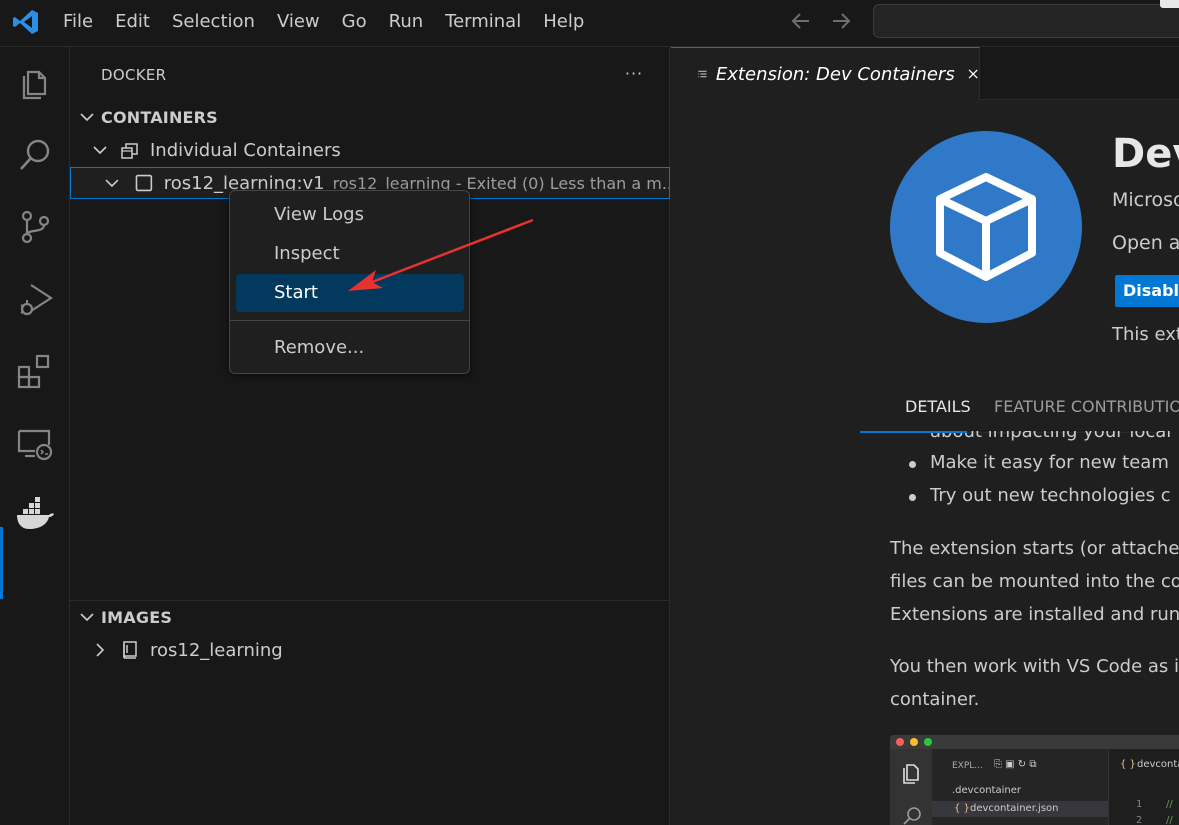  I want to click on menu-go: Go, so click(354, 21).